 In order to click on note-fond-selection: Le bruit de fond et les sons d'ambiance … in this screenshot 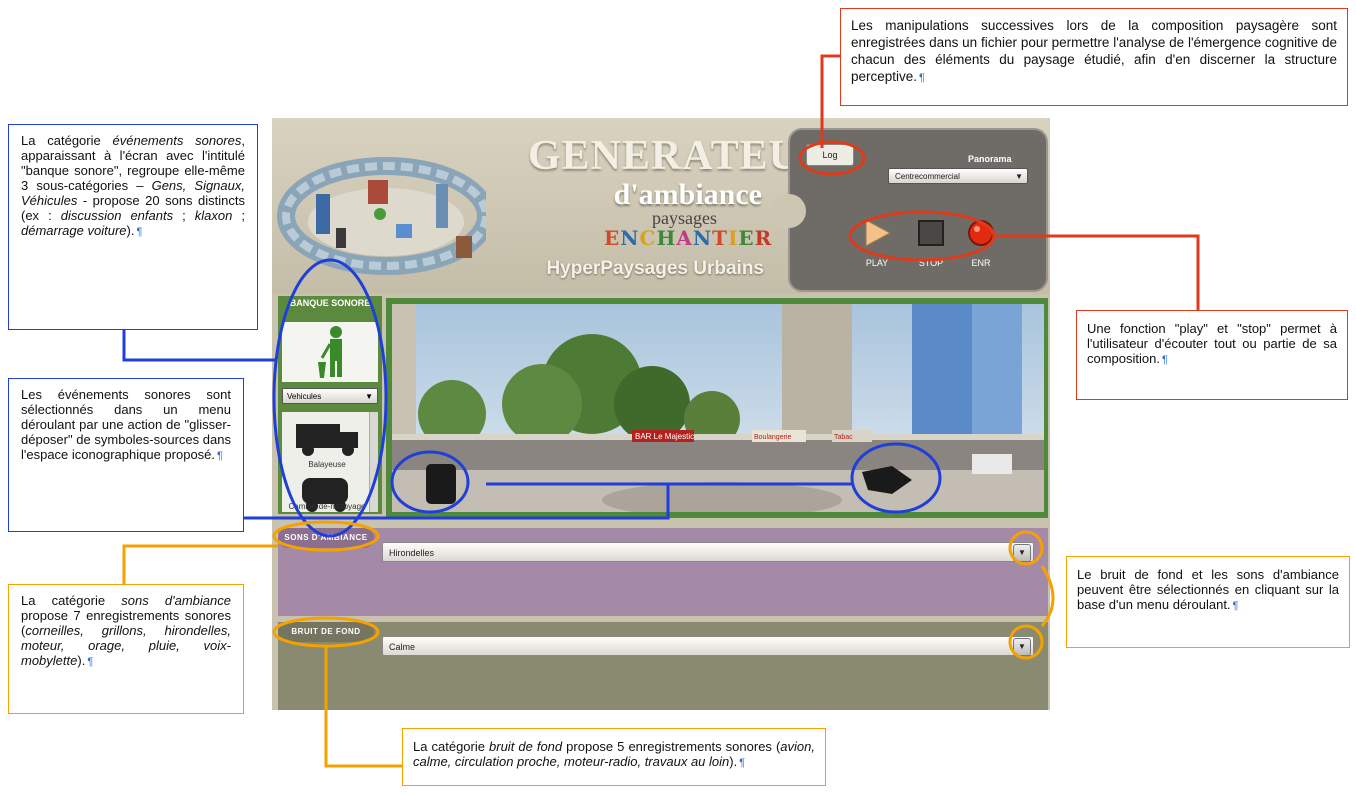, I will do `click(1208, 602)`.